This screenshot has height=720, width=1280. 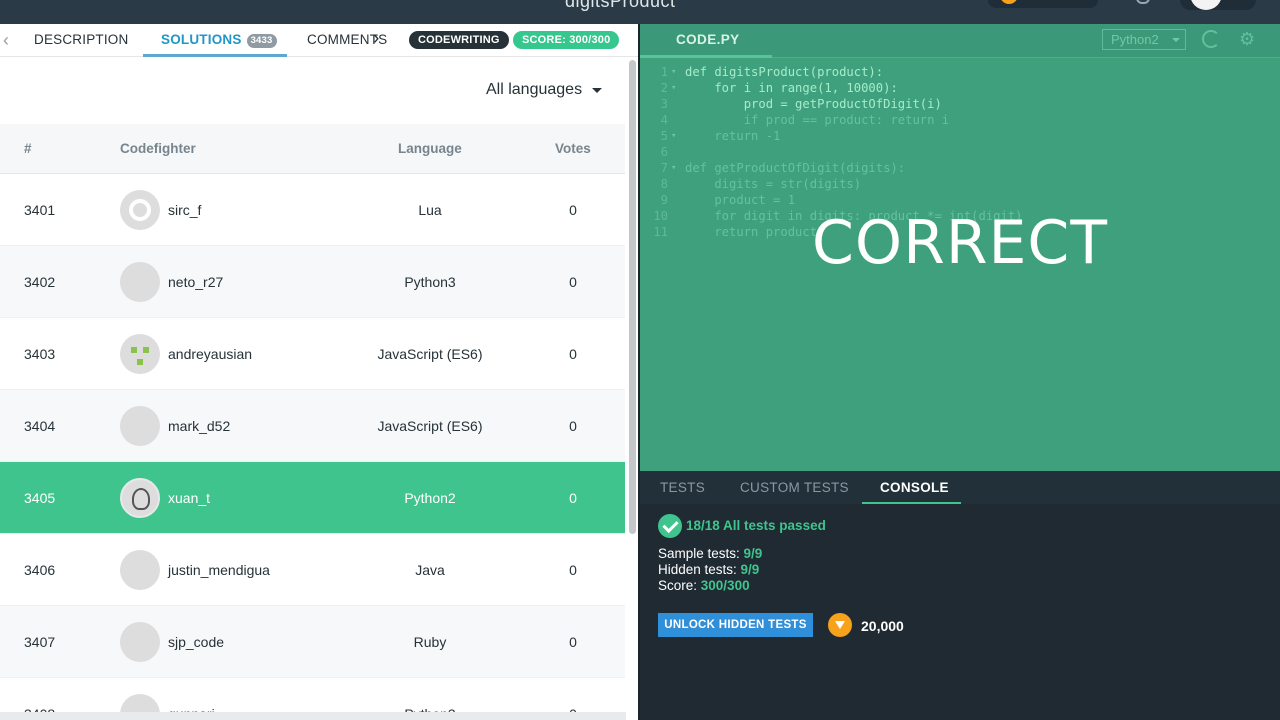 I want to click on score-label: Score:, so click(x=679, y=585).